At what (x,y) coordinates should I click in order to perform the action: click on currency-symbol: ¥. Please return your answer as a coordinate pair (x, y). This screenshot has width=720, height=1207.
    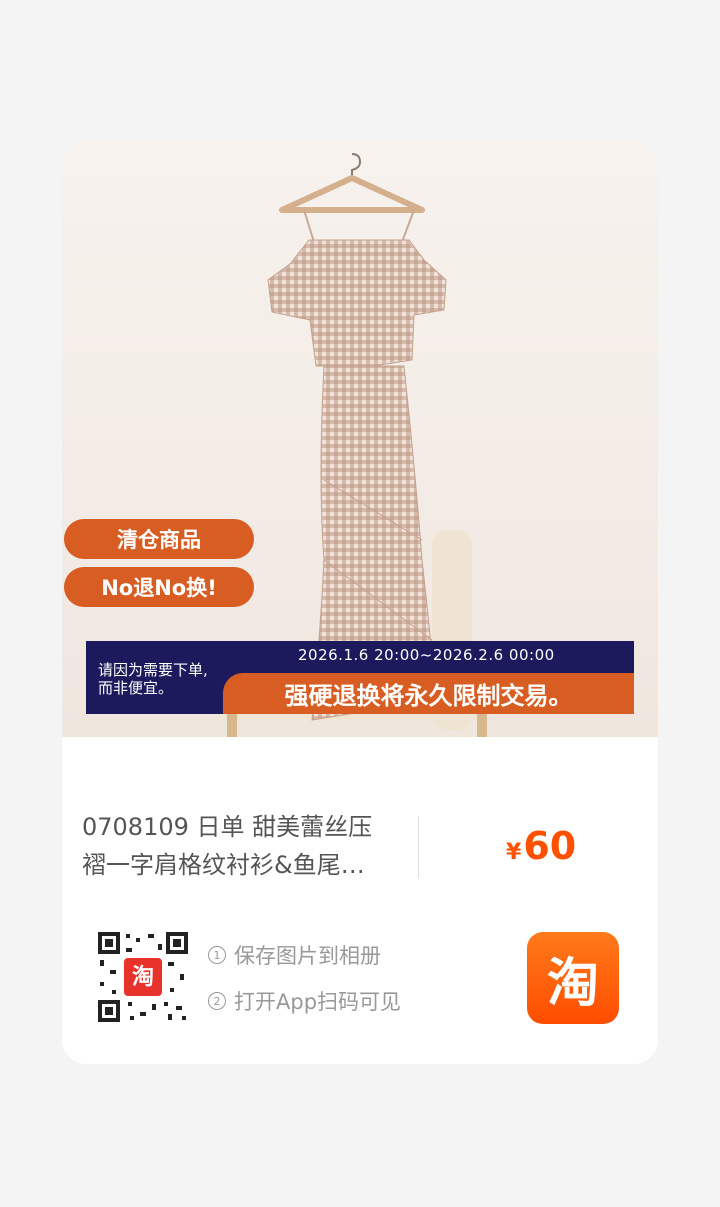
    Looking at the image, I should click on (514, 852).